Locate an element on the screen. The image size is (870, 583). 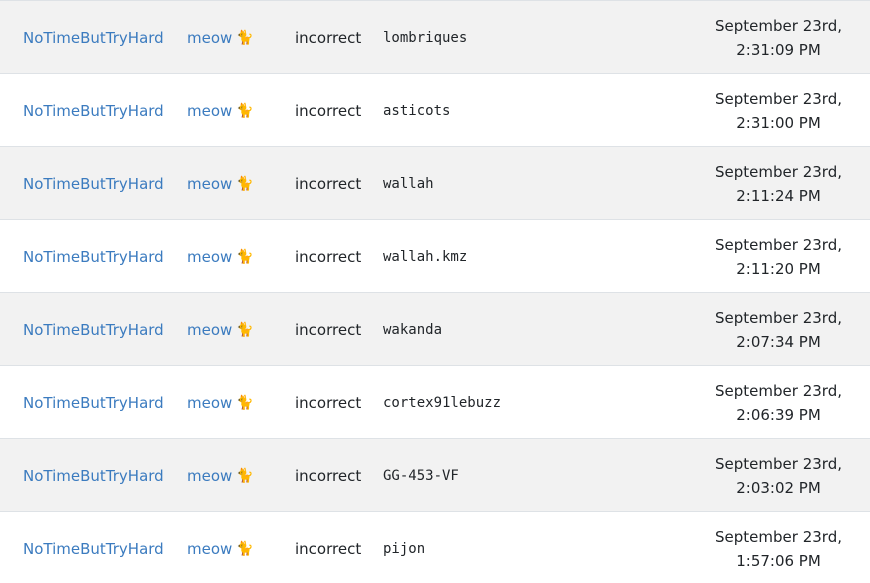
submission-value: asticots is located at coordinates (417, 110).